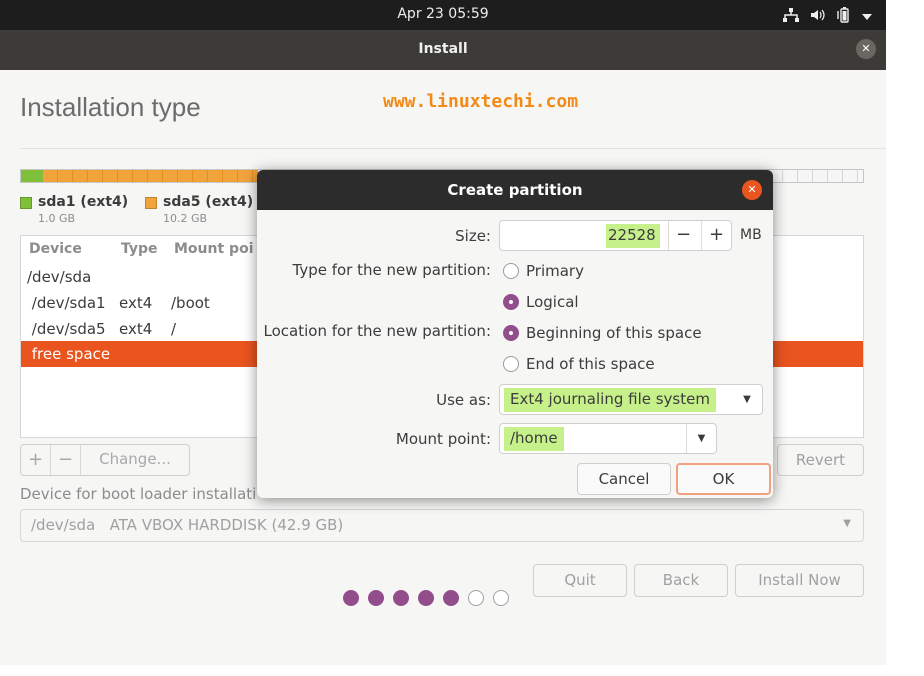 The image size is (924, 676). Describe the element at coordinates (580, 580) in the screenshot. I see `quit-button: Quit` at that location.